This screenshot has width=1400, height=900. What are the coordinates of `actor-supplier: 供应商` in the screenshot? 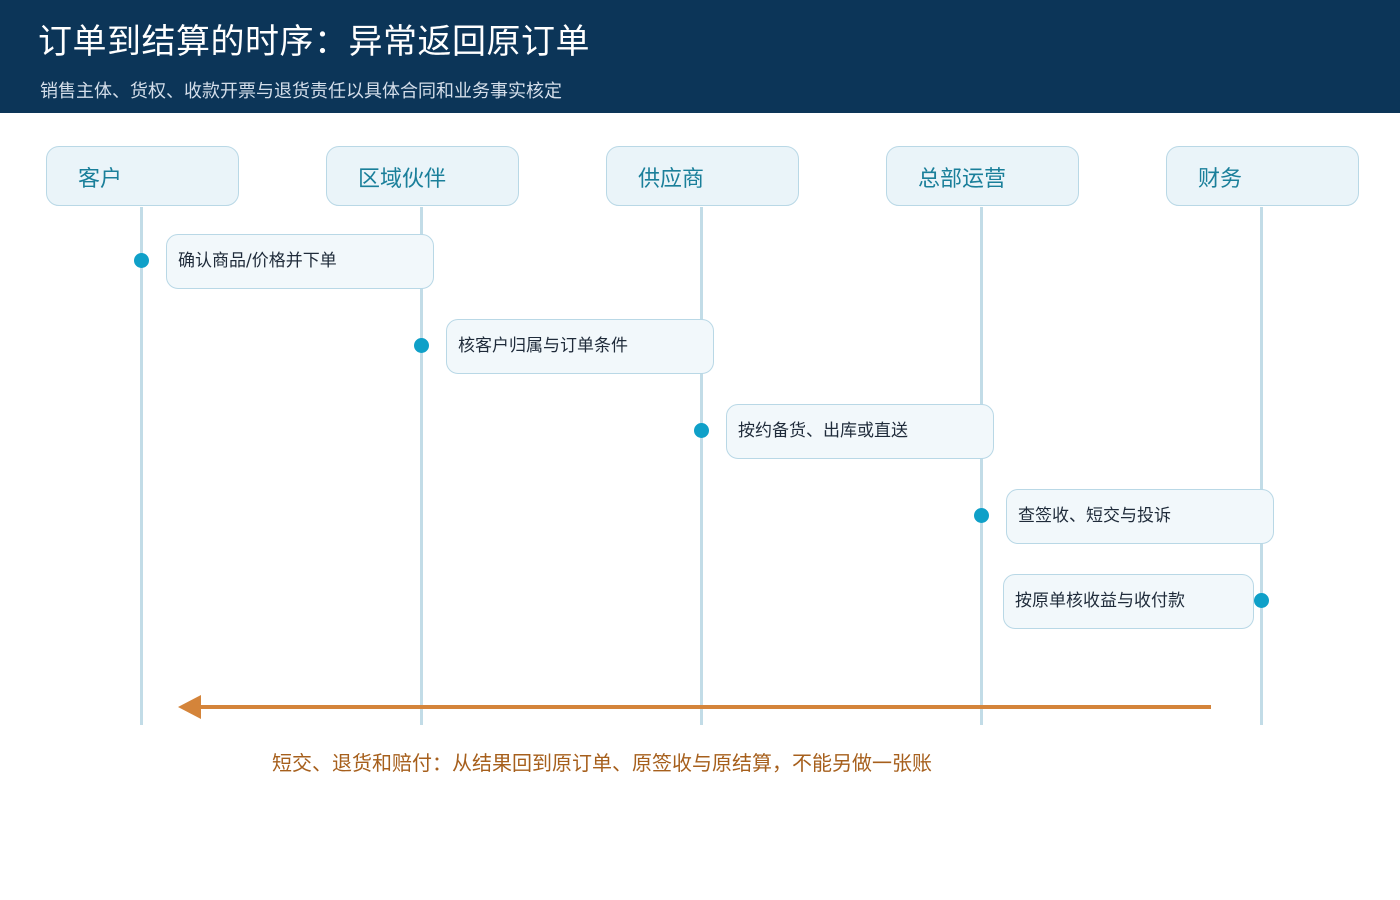 It's located at (702, 176).